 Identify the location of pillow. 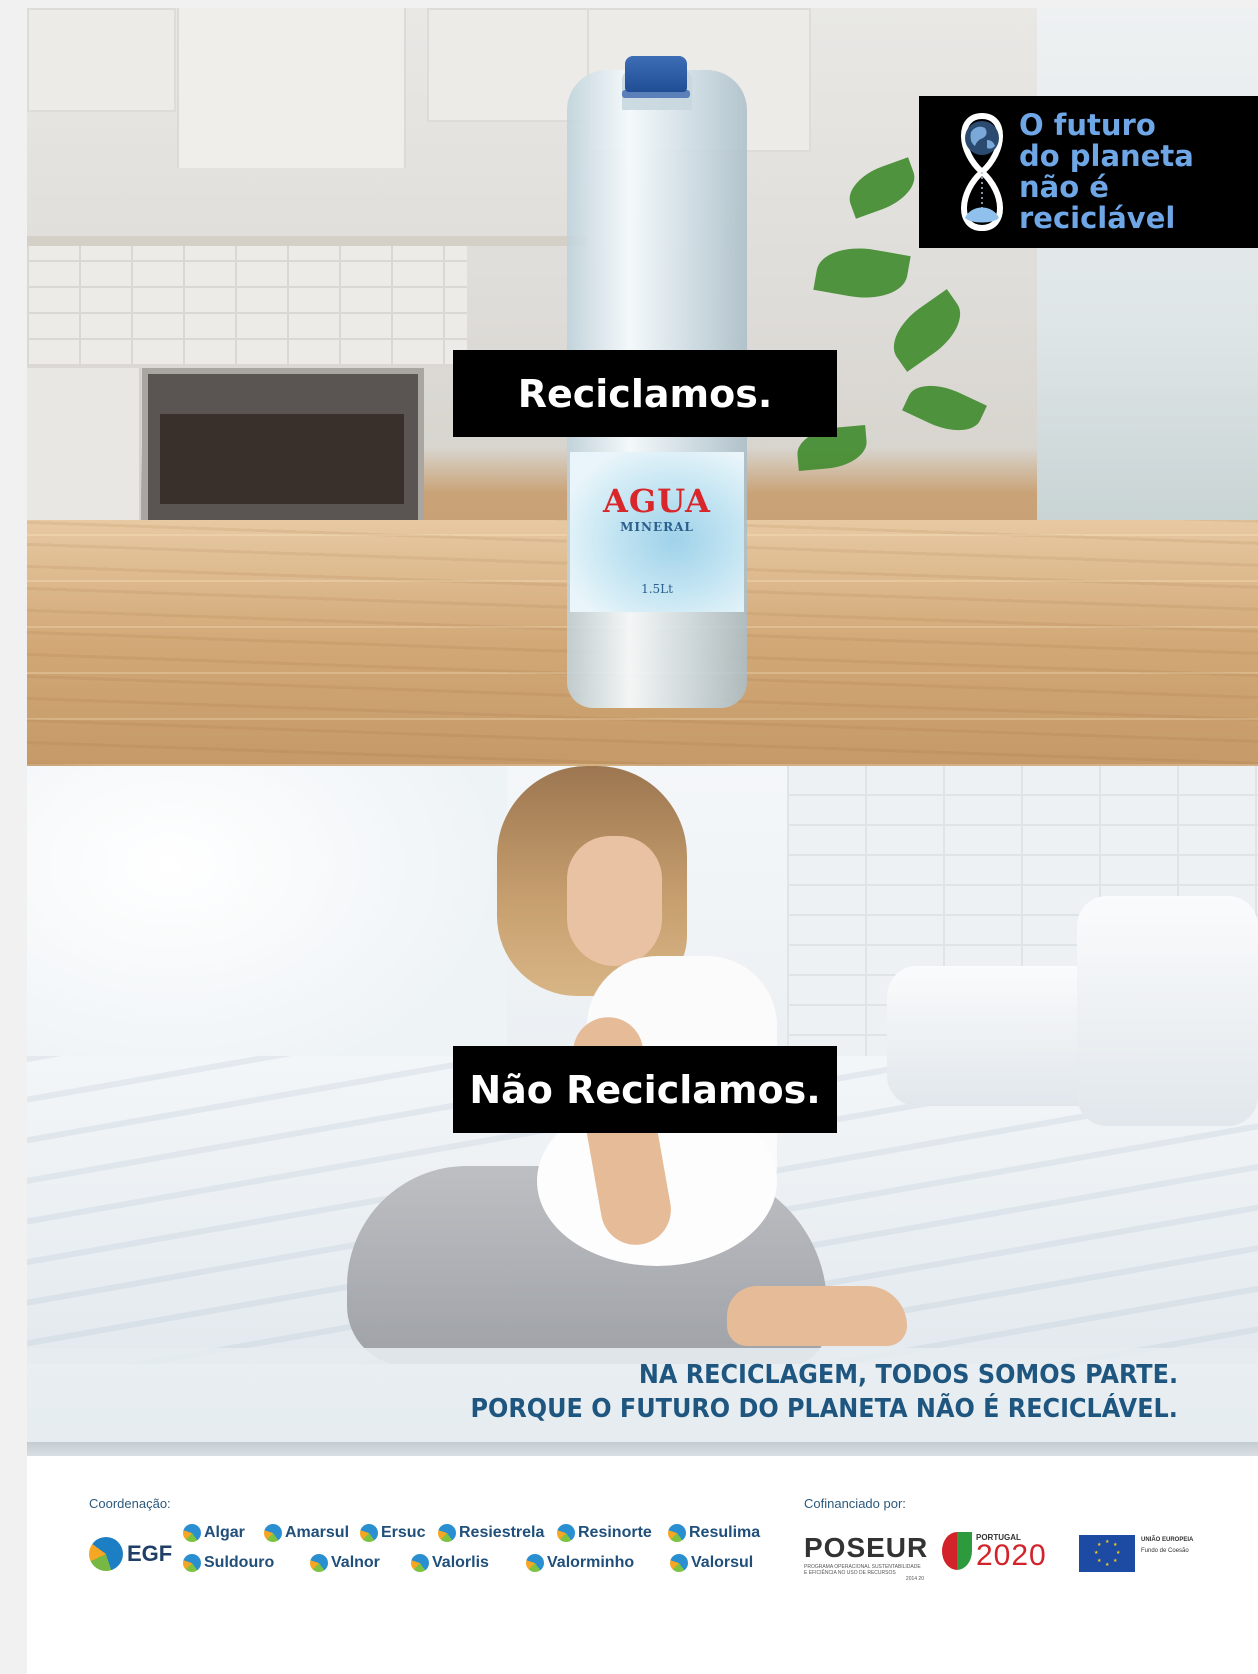
(1167, 1011).